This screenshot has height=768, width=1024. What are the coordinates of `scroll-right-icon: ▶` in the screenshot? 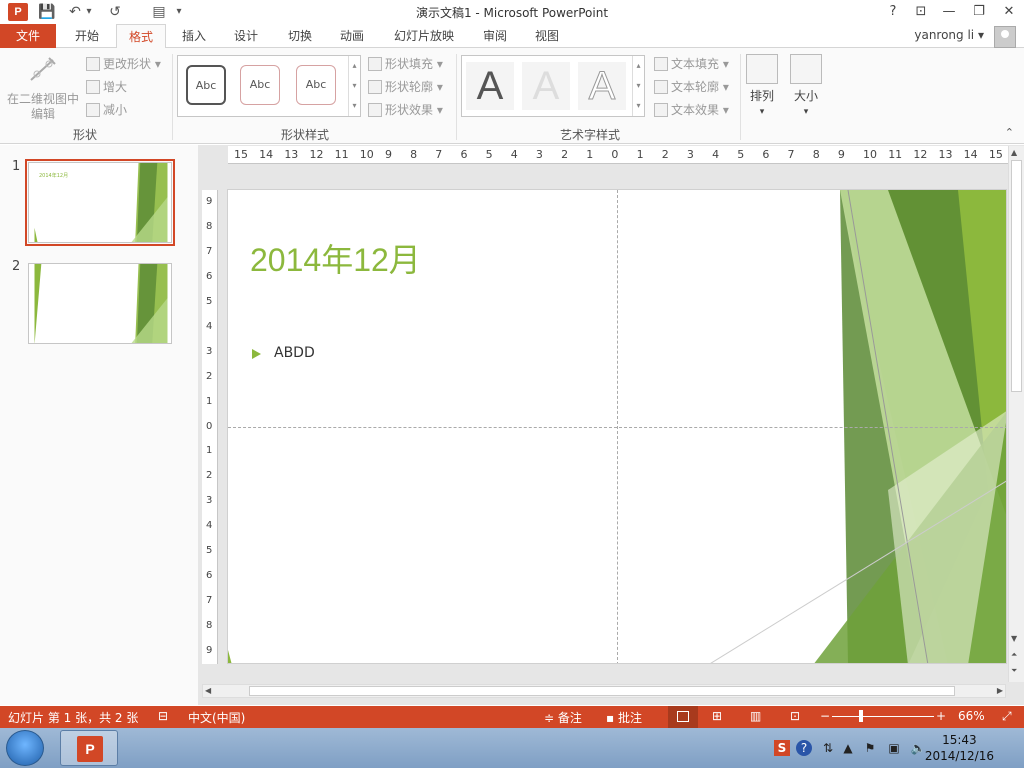 It's located at (1000, 691).